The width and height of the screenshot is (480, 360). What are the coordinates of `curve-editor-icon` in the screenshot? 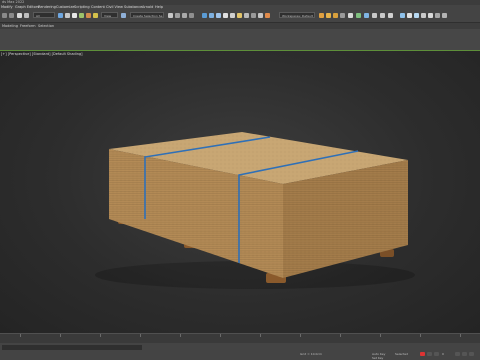 It's located at (232, 15).